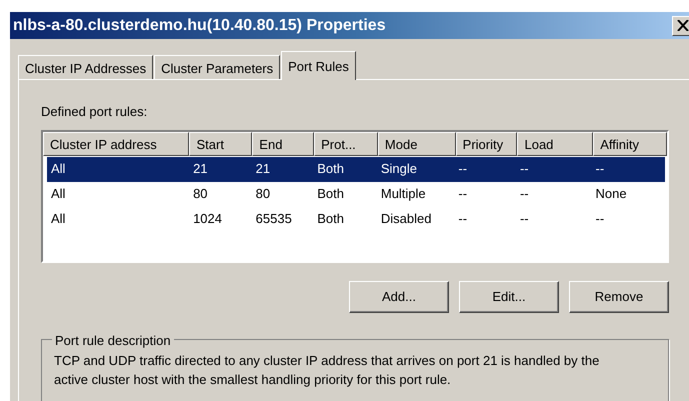  Describe the element at coordinates (406, 218) in the screenshot. I see `list-cell: Disabled` at that location.